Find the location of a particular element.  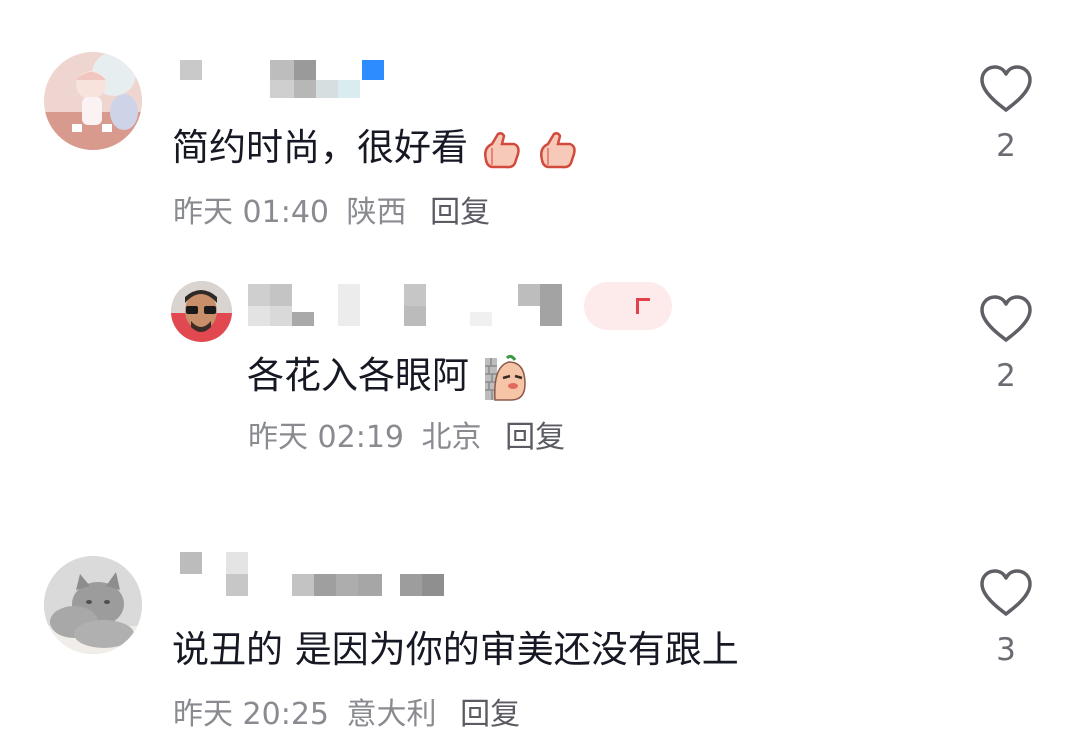

comment-time: 昨天 01:40 is located at coordinates (251, 212).